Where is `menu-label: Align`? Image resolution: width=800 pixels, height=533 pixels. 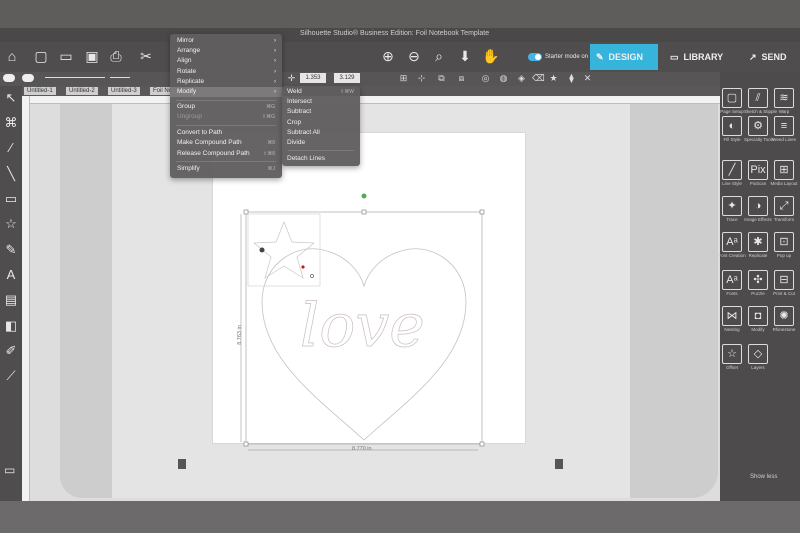
menu-label: Align is located at coordinates (184, 60).